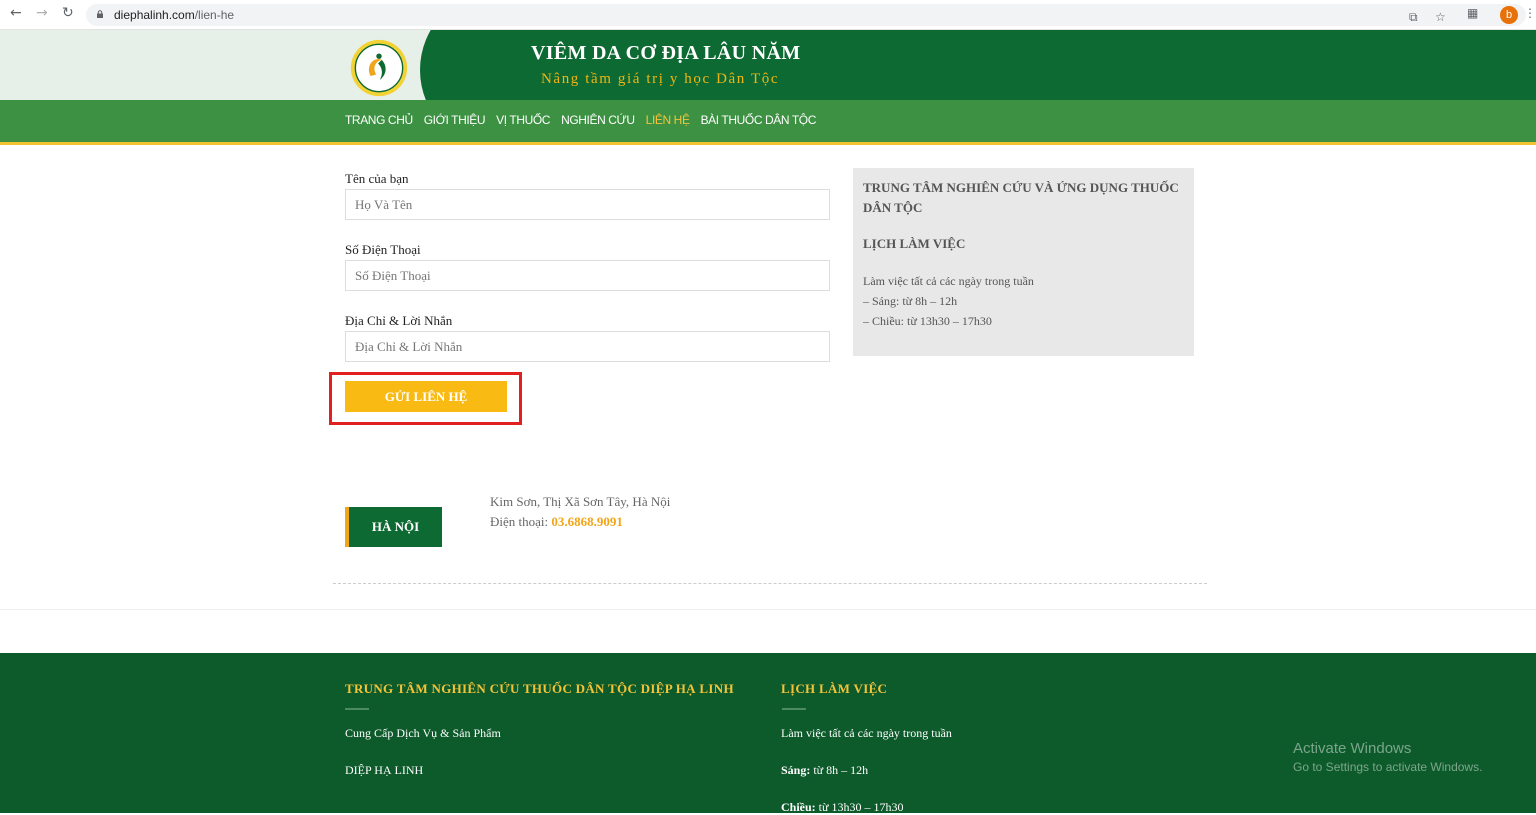 This screenshot has width=1536, height=815. What do you see at coordinates (377, 178) in the screenshot?
I see `name-label: Tên của bạn` at bounding box center [377, 178].